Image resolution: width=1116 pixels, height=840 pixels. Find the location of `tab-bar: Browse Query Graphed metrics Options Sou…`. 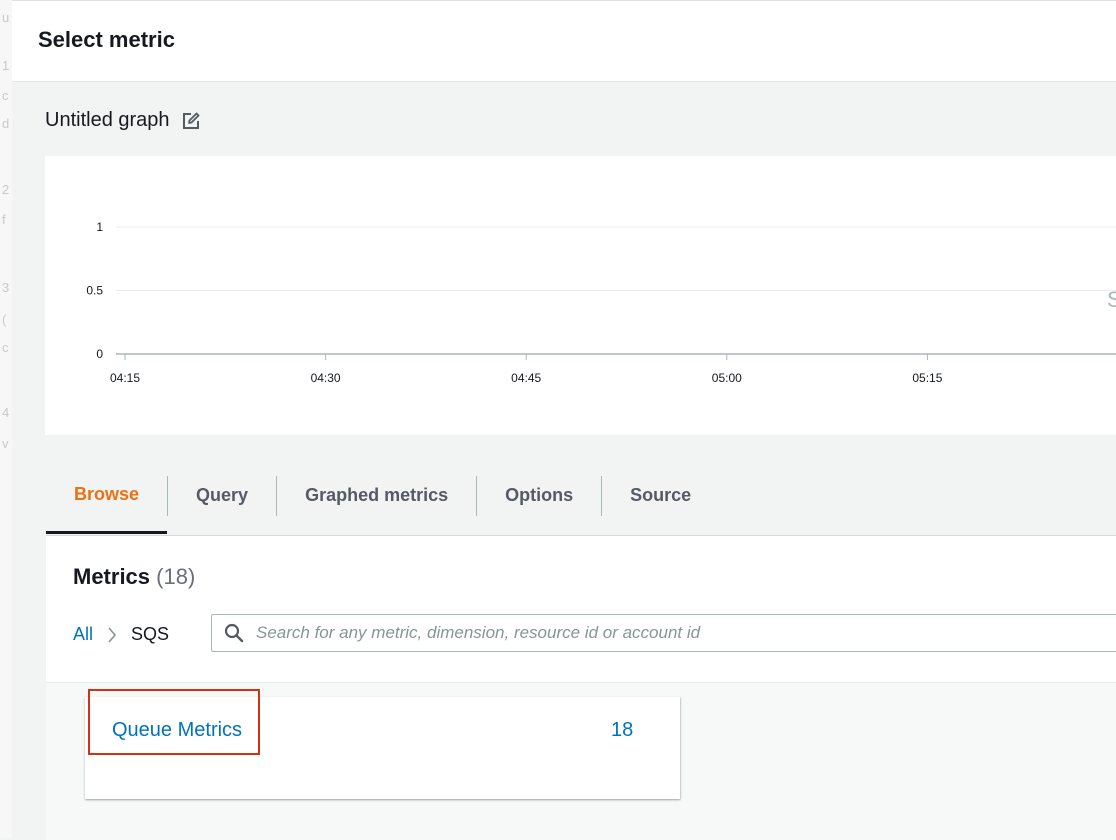

tab-bar: Browse Query Graphed metrics Options Sou… is located at coordinates (581, 496).